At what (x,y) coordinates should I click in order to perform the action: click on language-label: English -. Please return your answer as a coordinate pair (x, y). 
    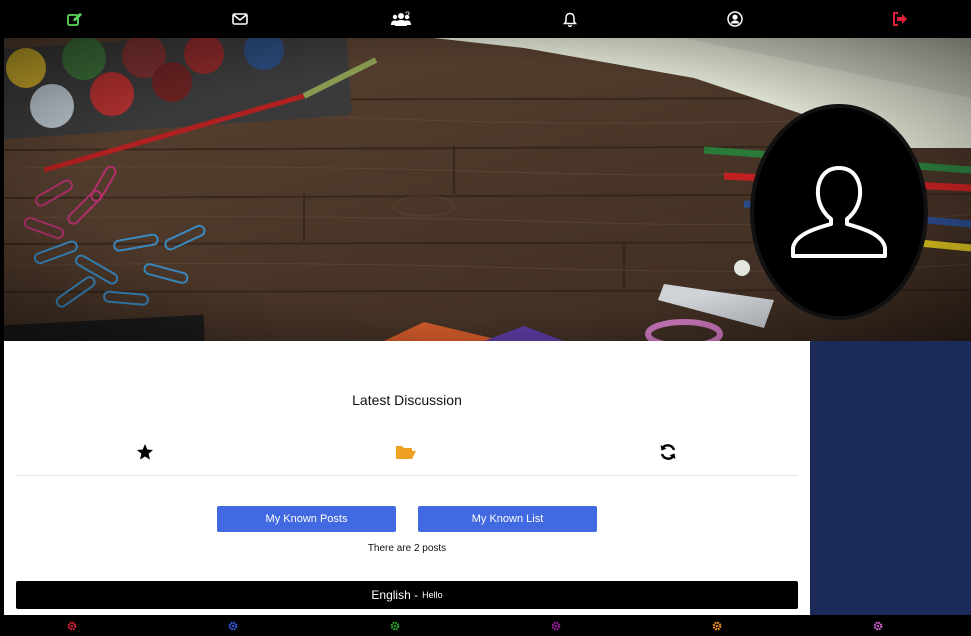
    Looking at the image, I should click on (395, 595).